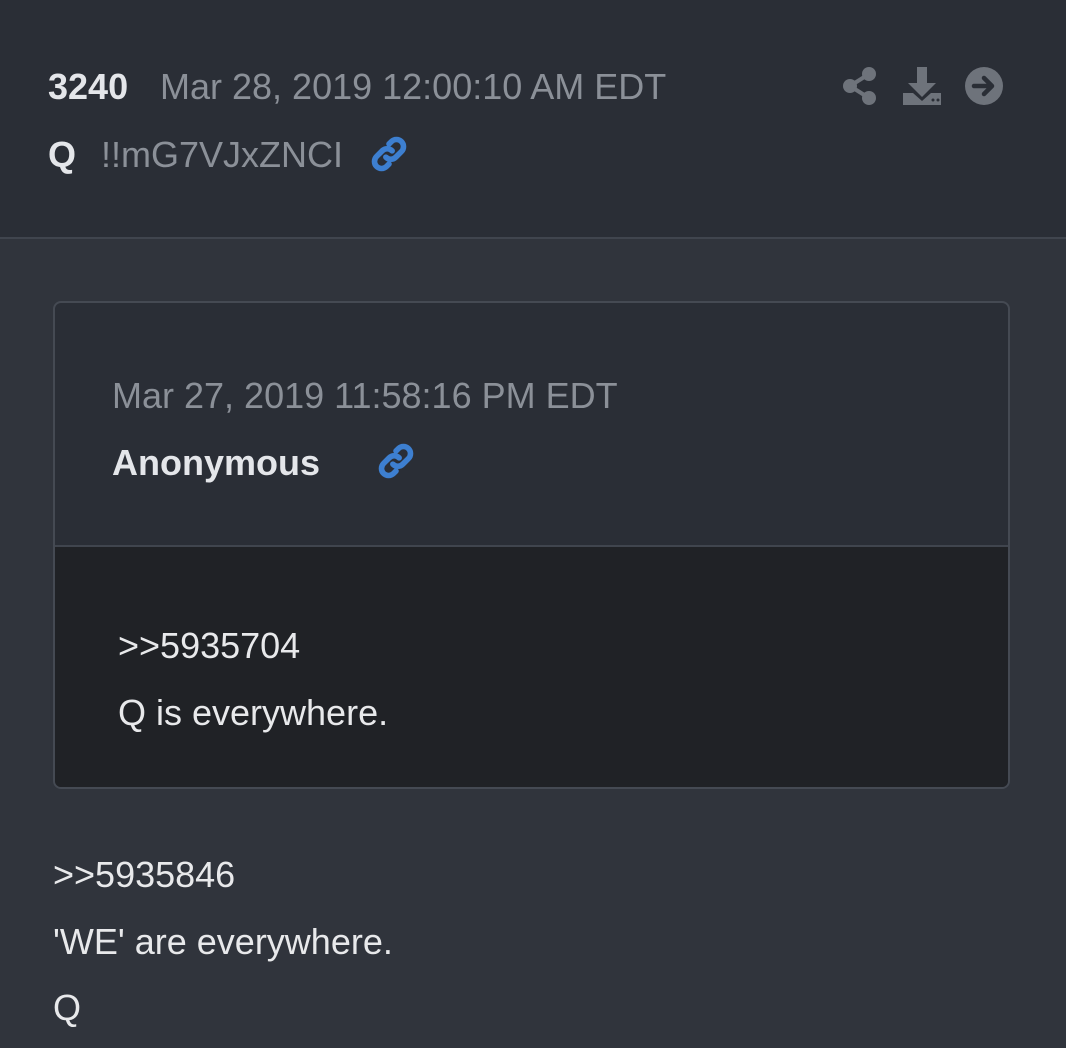 The image size is (1066, 1048). I want to click on post-text: 'WE' are everywhere., so click(223, 941).